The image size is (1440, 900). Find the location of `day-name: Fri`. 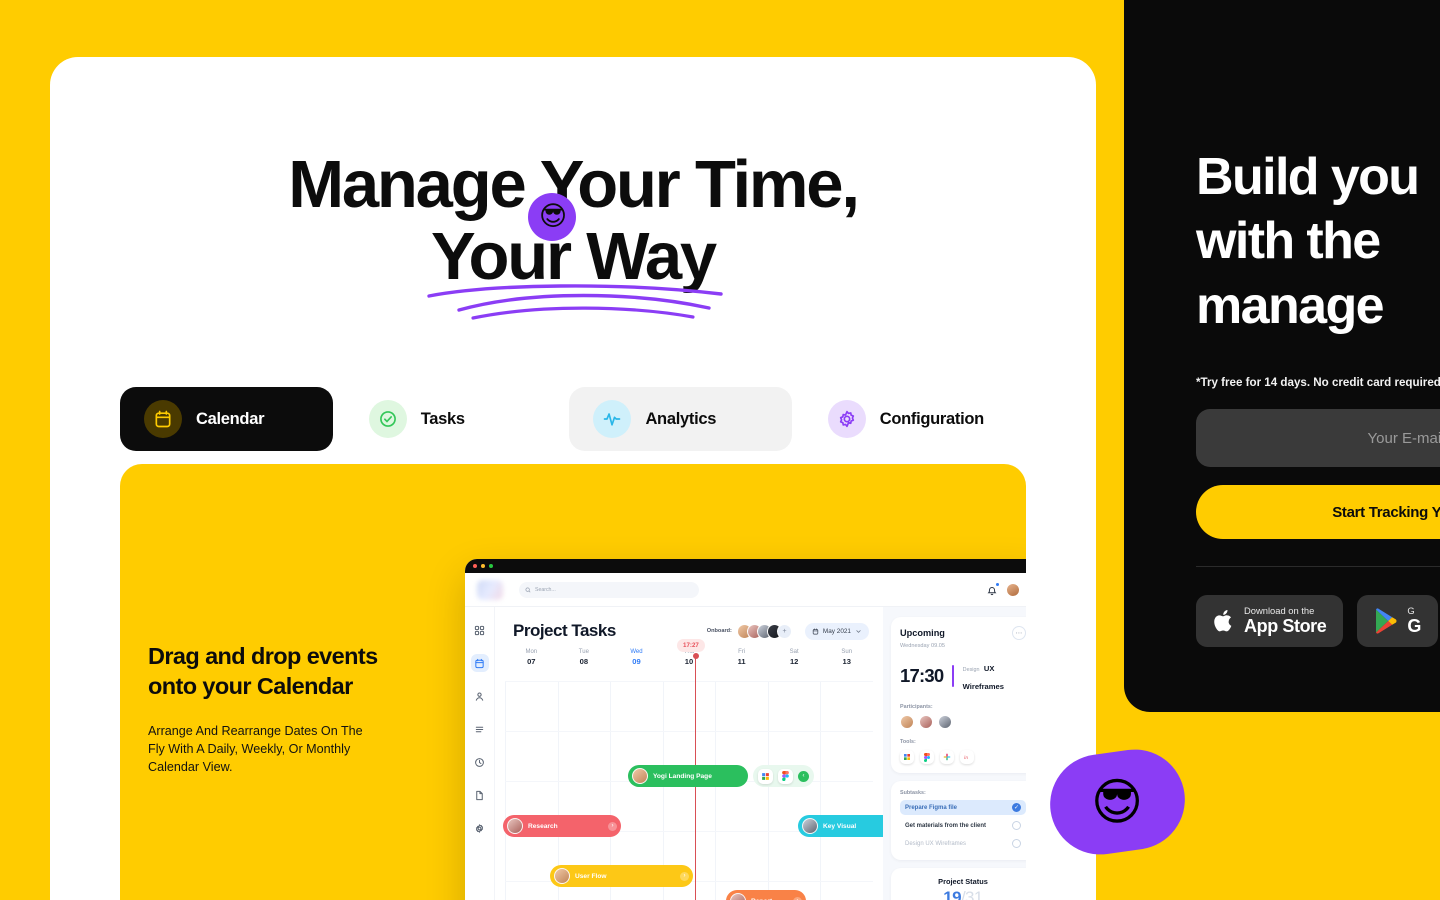

day-name: Fri is located at coordinates (742, 652).